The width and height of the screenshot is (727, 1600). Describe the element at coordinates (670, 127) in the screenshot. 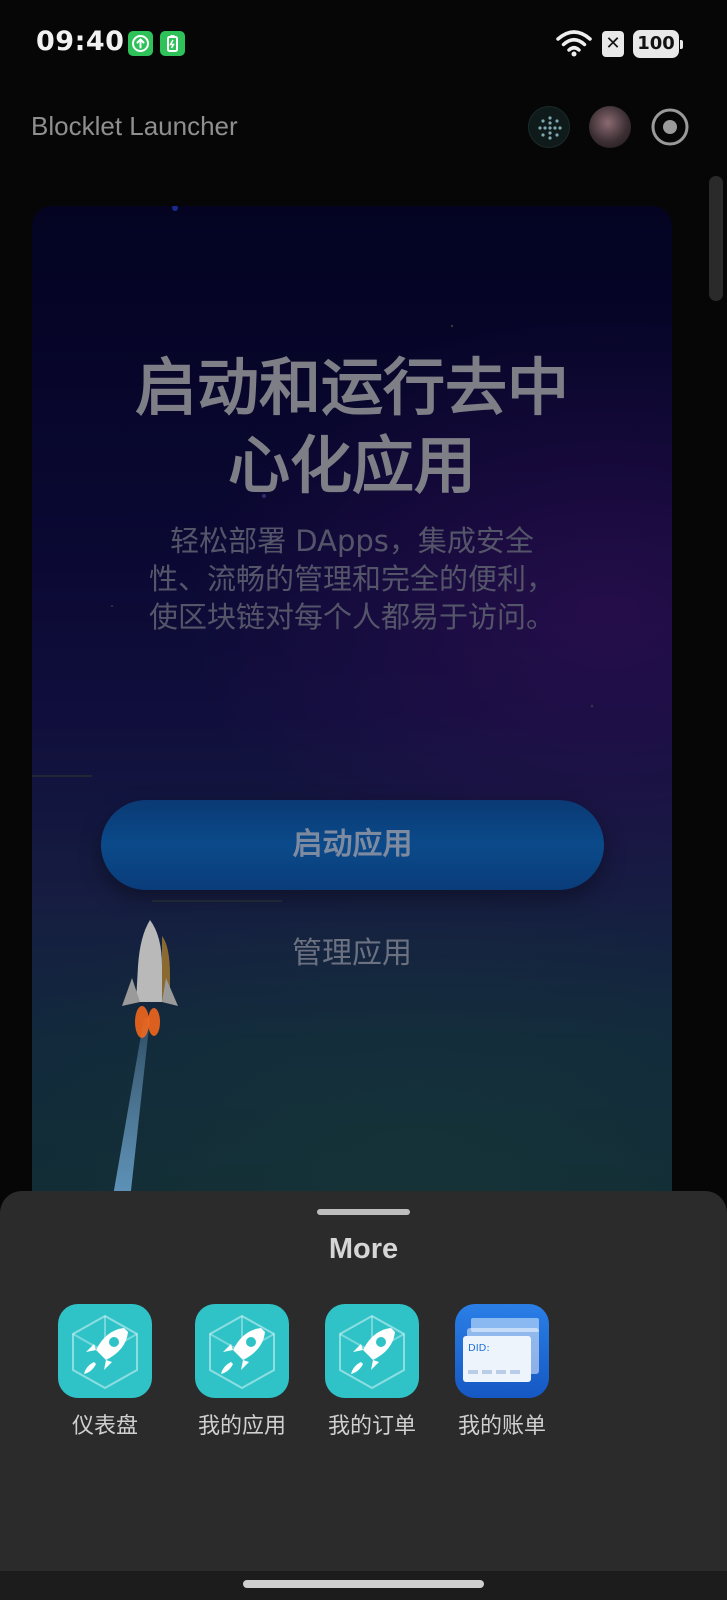

I see `record-icon` at that location.